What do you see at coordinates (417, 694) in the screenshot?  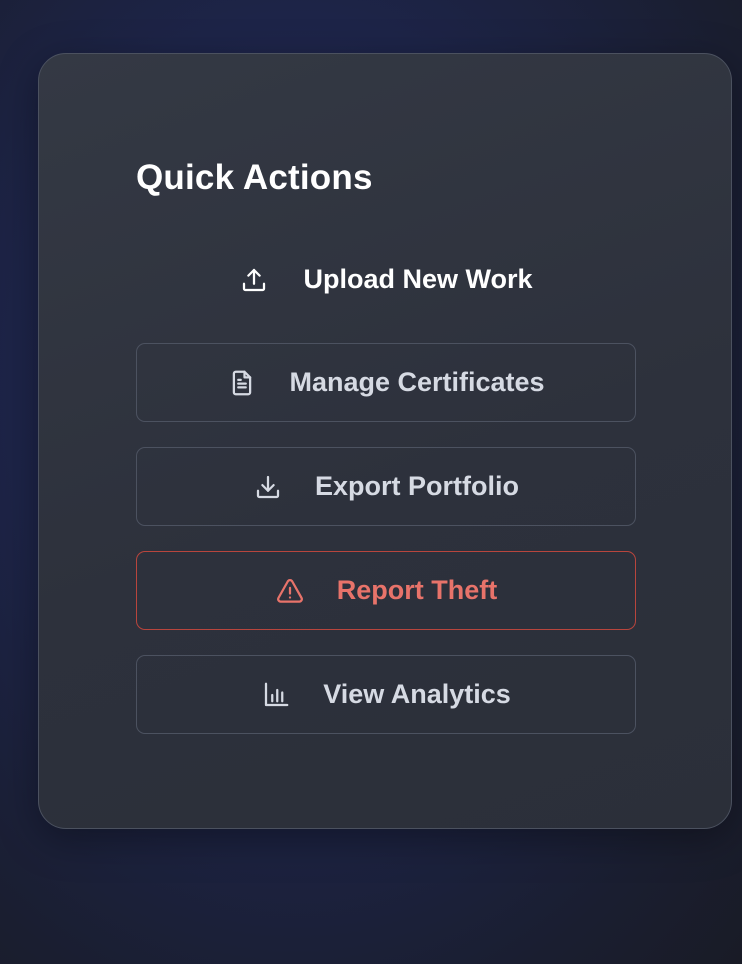 I see `view-analytics-label: View Analytics` at bounding box center [417, 694].